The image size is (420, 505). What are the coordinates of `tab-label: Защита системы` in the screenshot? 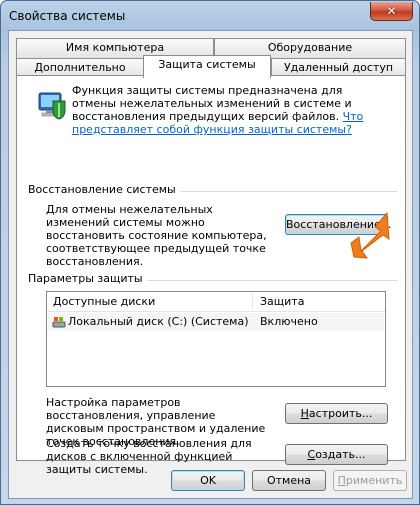 It's located at (207, 64).